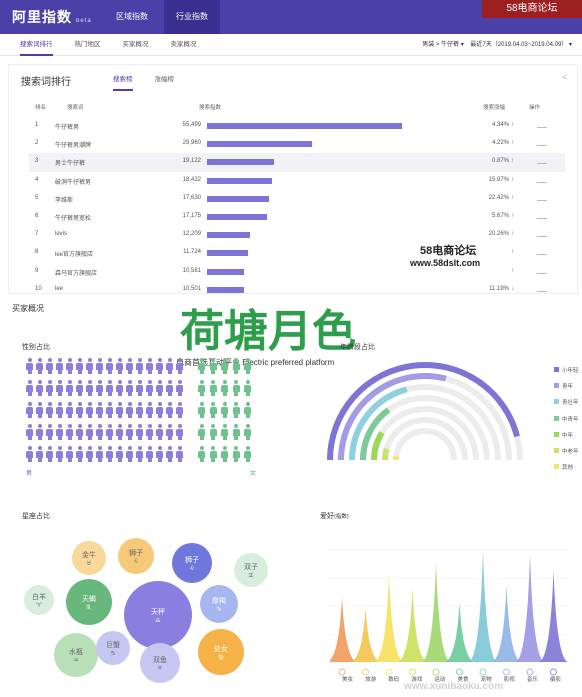  What do you see at coordinates (260, 144) in the screenshot?
I see `index-bar` at bounding box center [260, 144].